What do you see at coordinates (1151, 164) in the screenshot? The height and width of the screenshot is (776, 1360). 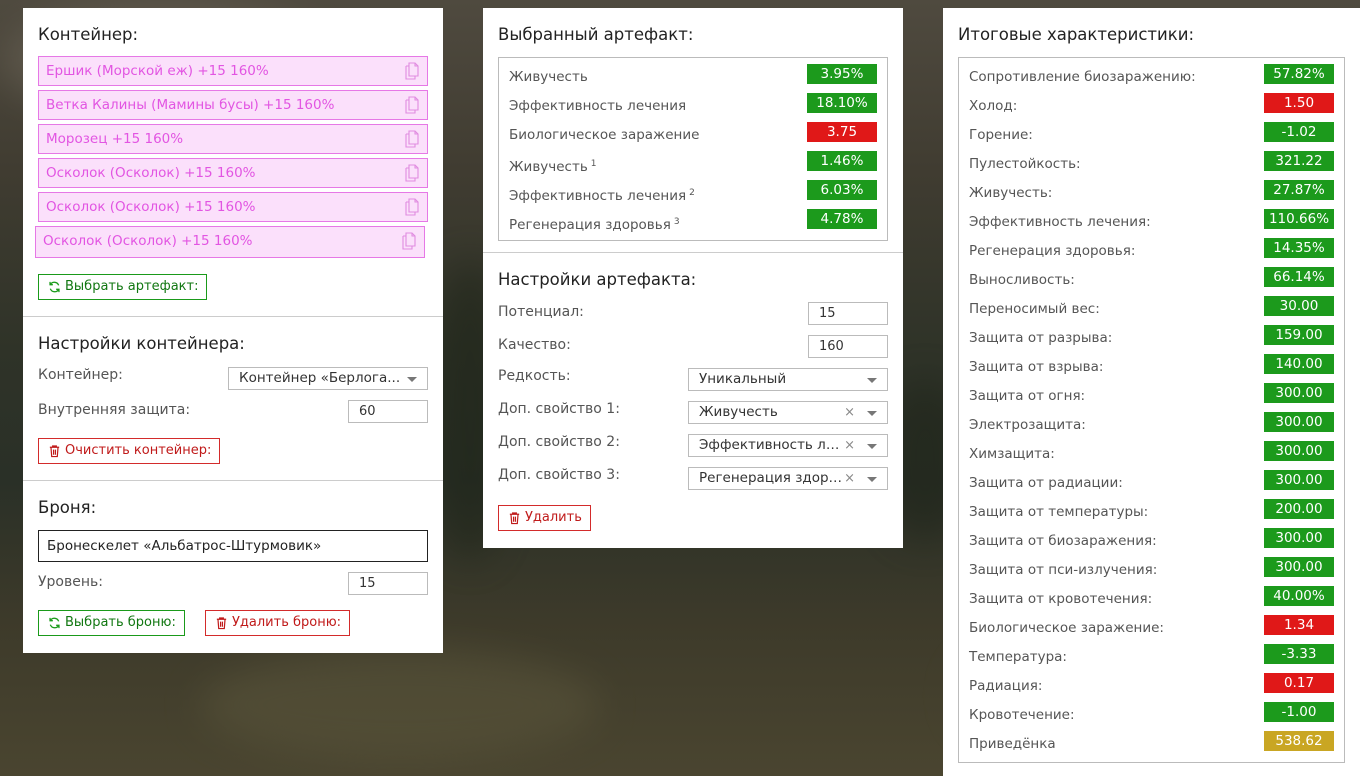 I see `stat-row: Пулестойкость: 321.22` at bounding box center [1151, 164].